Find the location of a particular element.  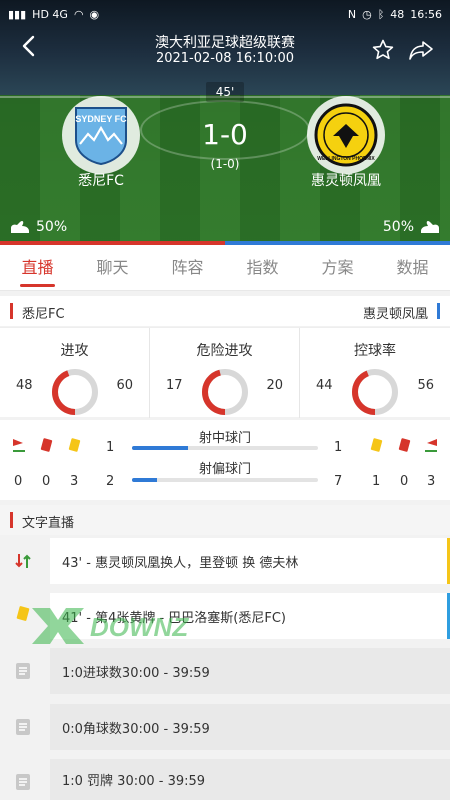

home-possession-label: 50% is located at coordinates (52, 227).